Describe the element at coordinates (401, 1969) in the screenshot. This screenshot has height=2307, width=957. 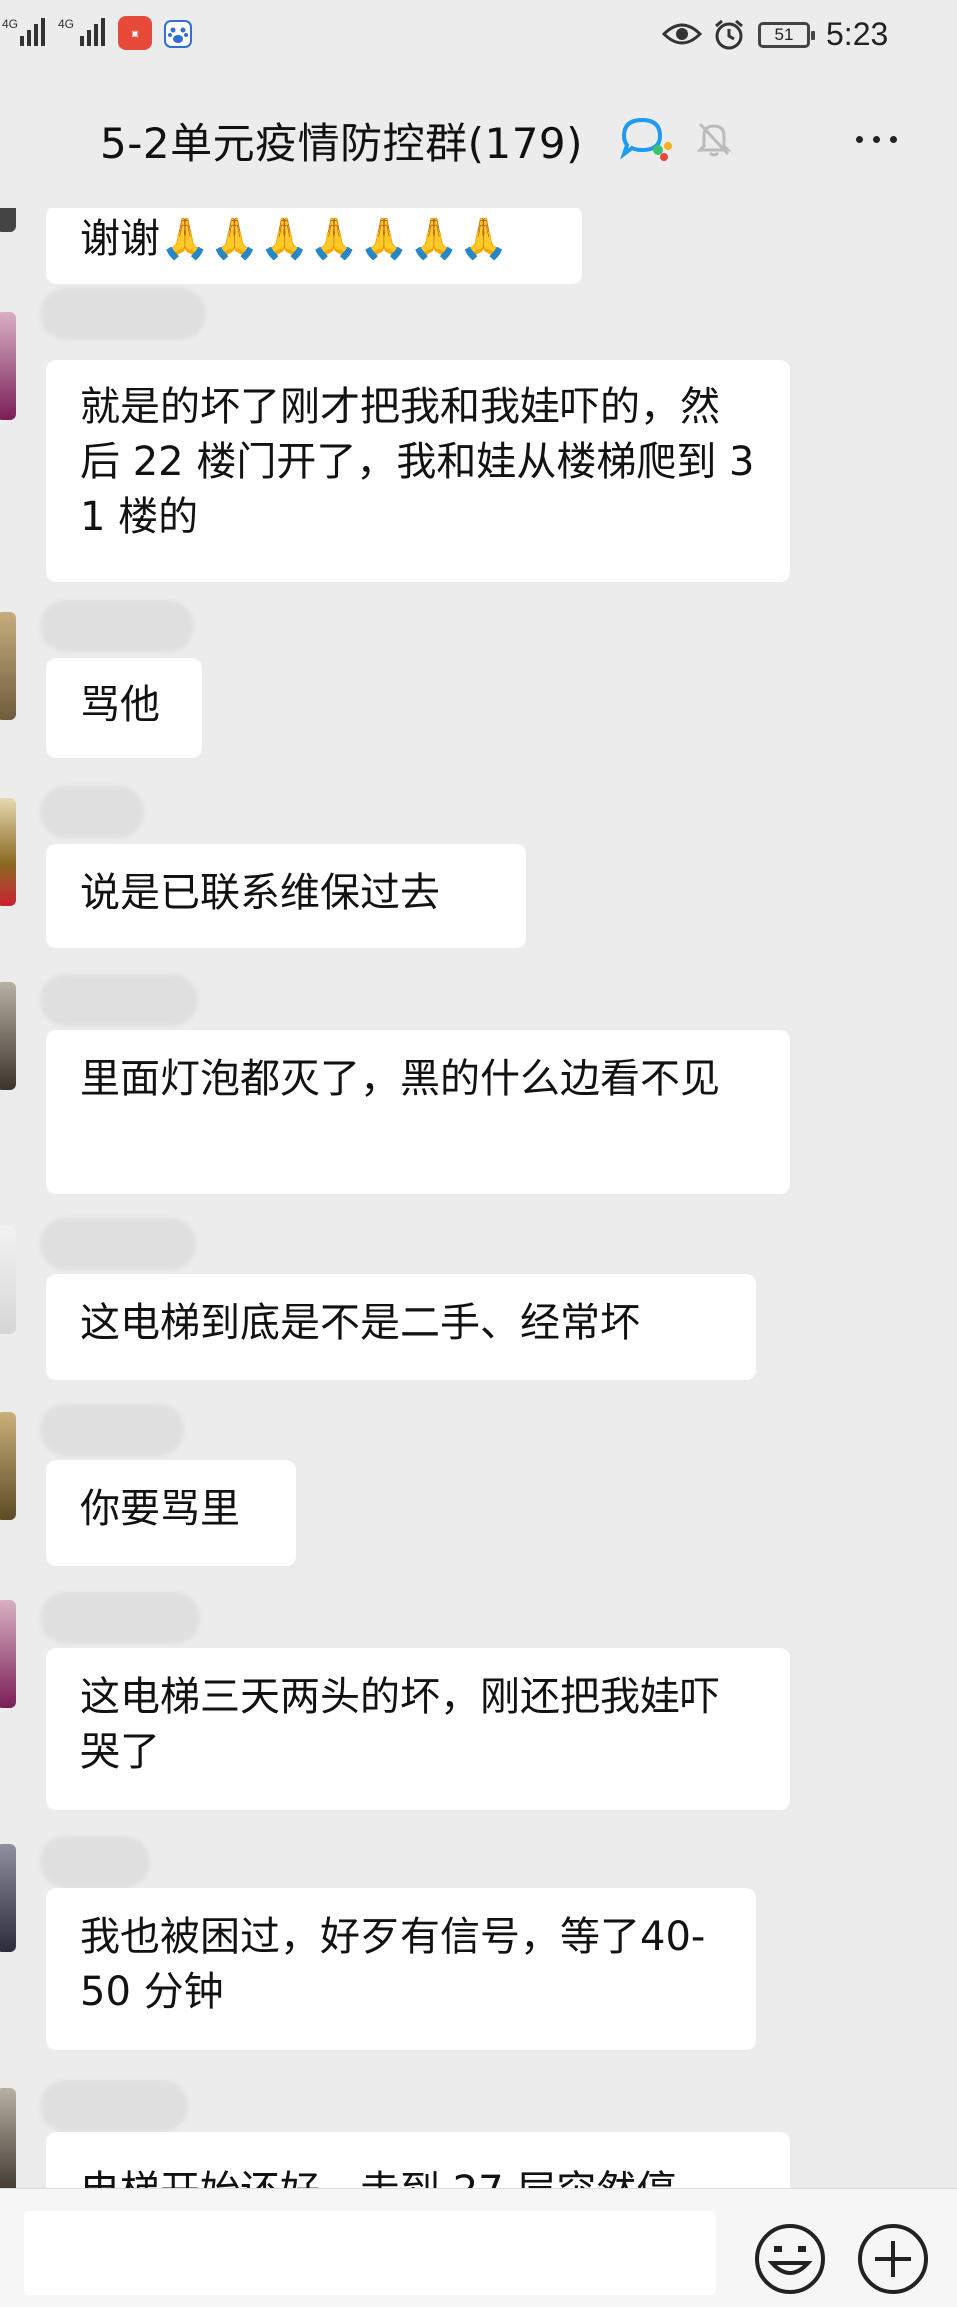
I see `message-bubble: 我也被困过，好歹有信号，等了40-50 分钟` at that location.